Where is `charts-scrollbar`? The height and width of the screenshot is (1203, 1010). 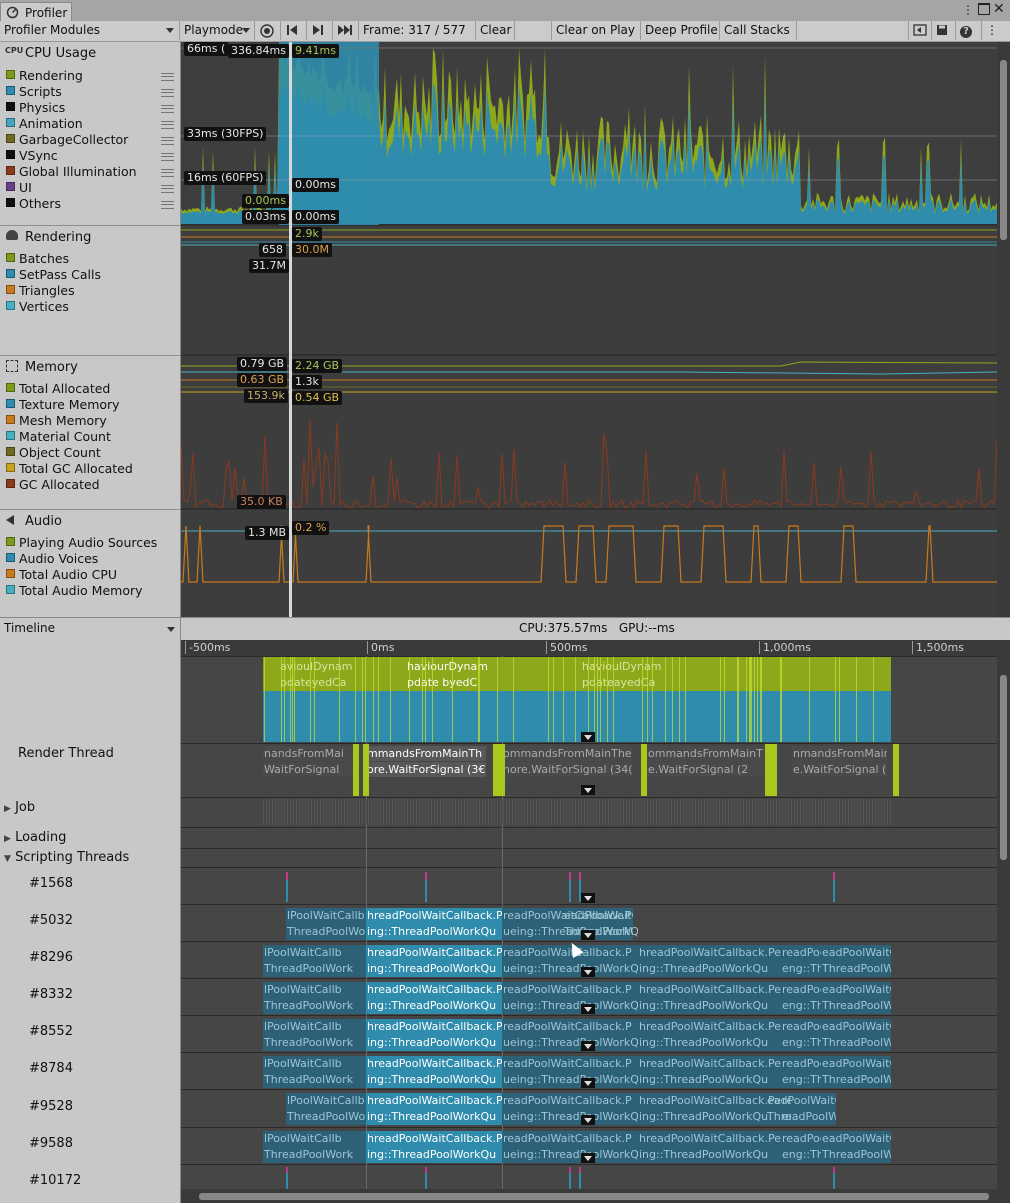
charts-scrollbar is located at coordinates (1003, 329).